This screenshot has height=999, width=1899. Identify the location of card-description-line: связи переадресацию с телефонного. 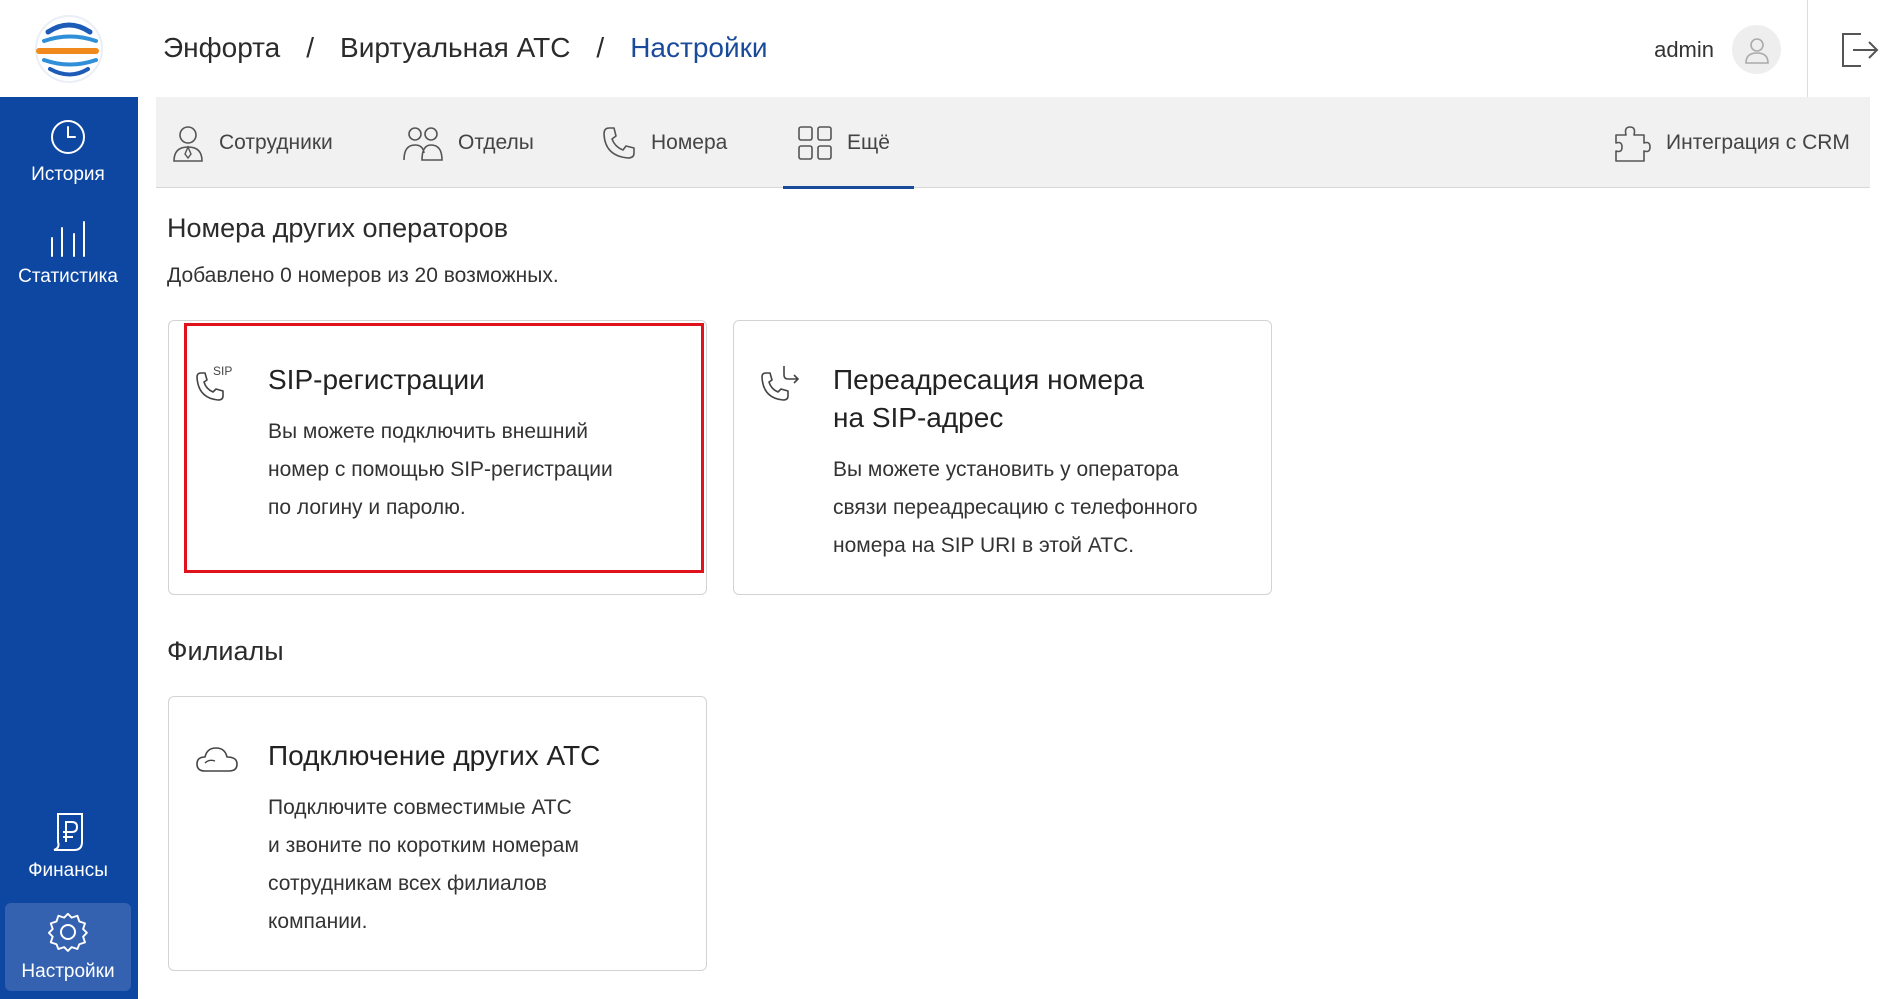
(1015, 507).